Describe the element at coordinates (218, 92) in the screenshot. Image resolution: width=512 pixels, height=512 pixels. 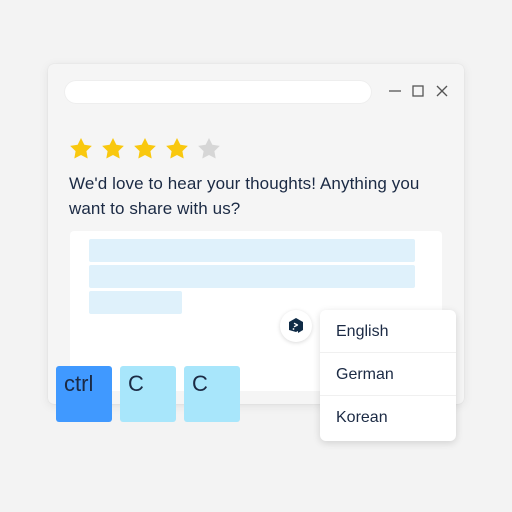
I see `address-bar` at that location.